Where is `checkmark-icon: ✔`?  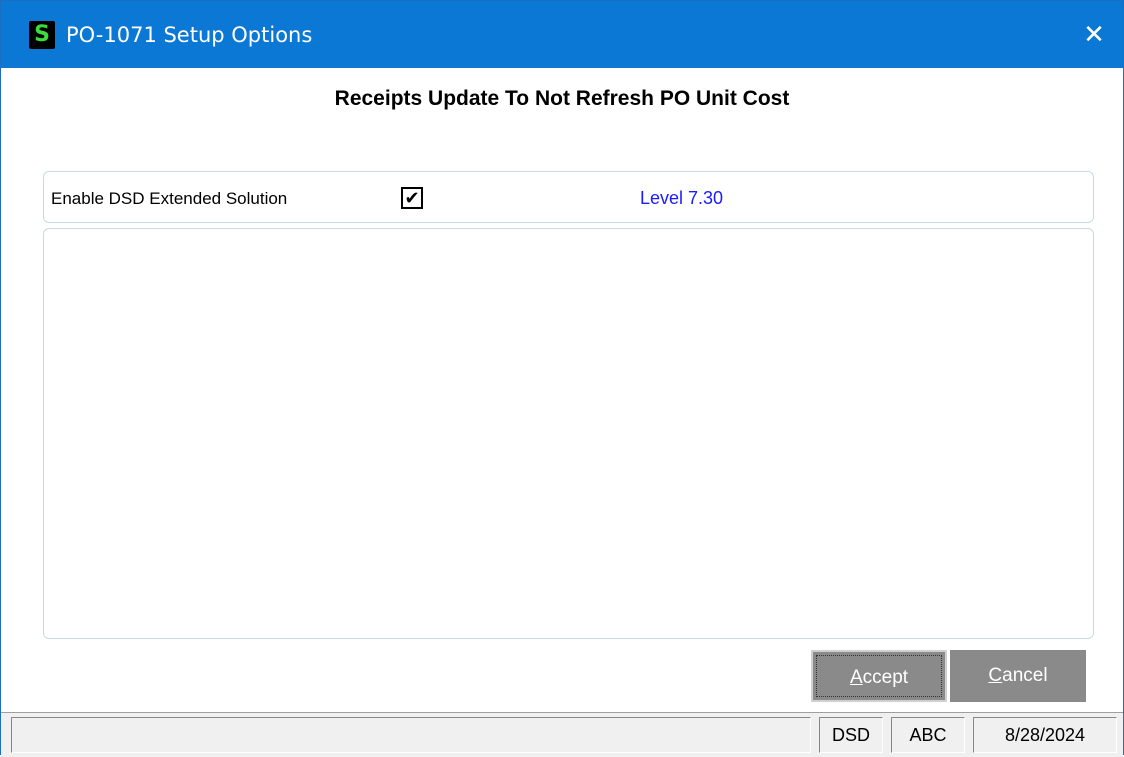 checkmark-icon: ✔ is located at coordinates (412, 198).